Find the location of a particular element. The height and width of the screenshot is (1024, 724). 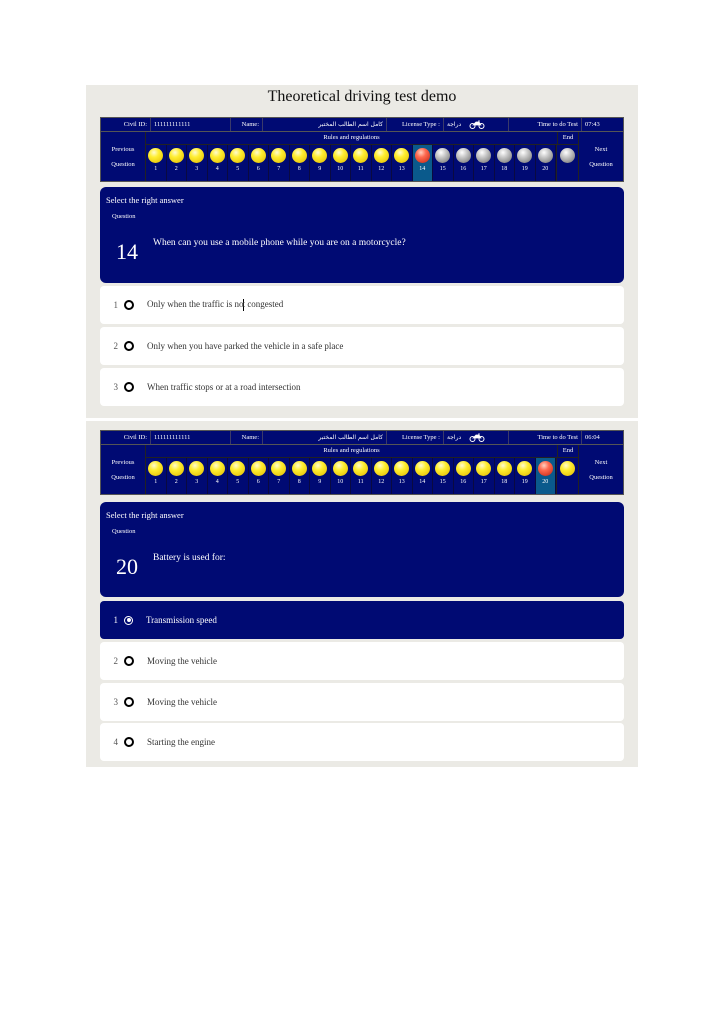

end-label: End is located at coordinates (567, 451).